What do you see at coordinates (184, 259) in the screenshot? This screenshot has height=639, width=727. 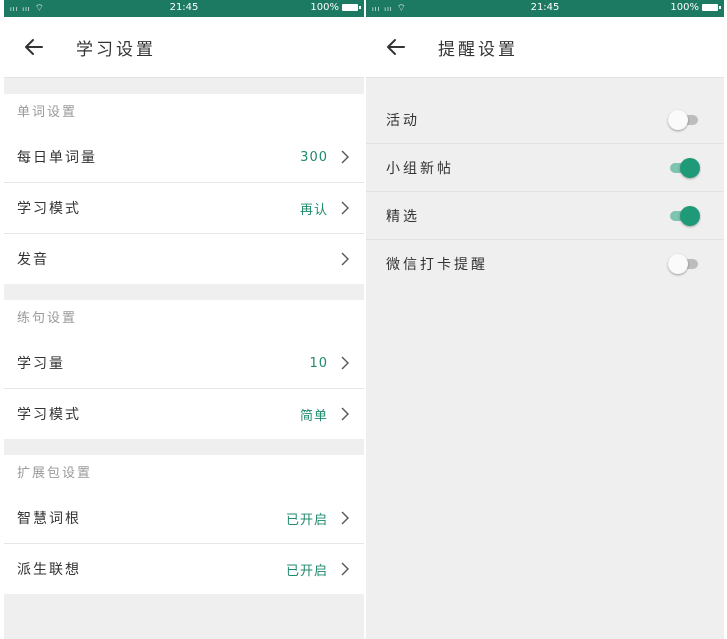 I see `setting-row-pronunciation: 发音` at bounding box center [184, 259].